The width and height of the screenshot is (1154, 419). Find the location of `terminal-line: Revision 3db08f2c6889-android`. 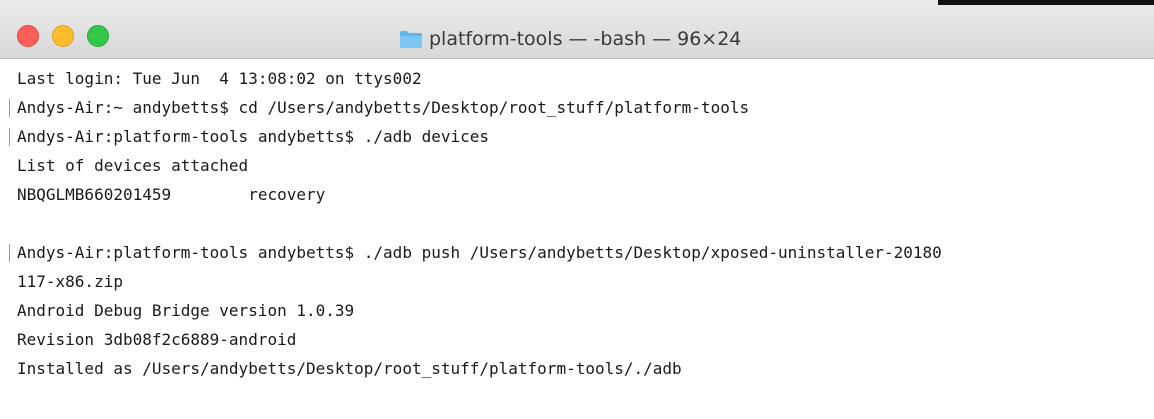

terminal-line: Revision 3db08f2c6889-android is located at coordinates (157, 339).